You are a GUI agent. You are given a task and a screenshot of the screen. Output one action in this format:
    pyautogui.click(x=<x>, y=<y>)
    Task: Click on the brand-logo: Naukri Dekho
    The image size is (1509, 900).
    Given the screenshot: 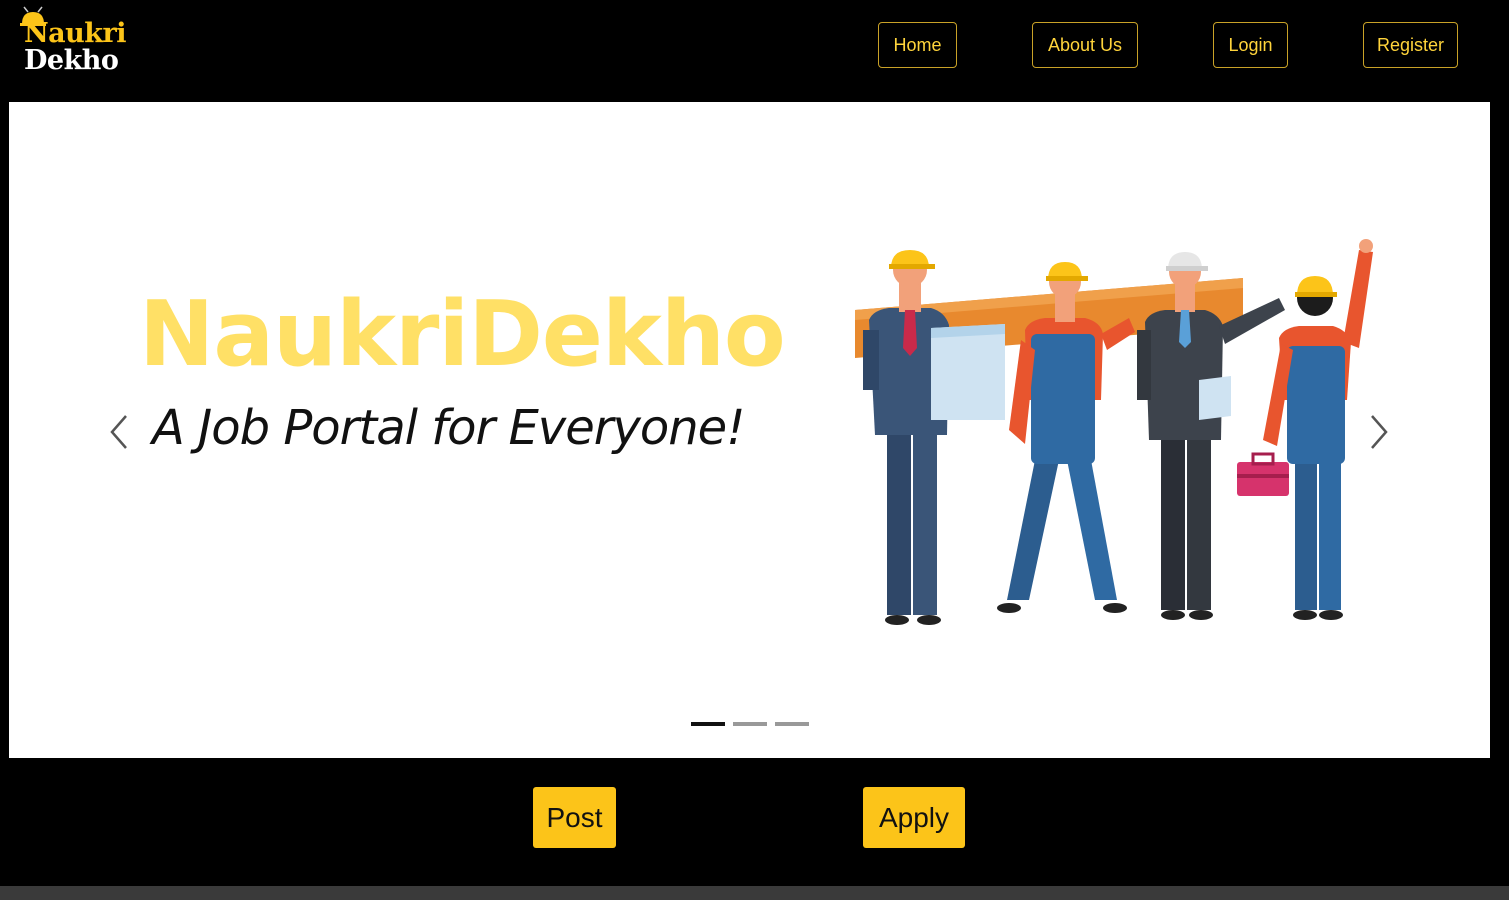 What is the action you would take?
    pyautogui.click(x=78, y=41)
    